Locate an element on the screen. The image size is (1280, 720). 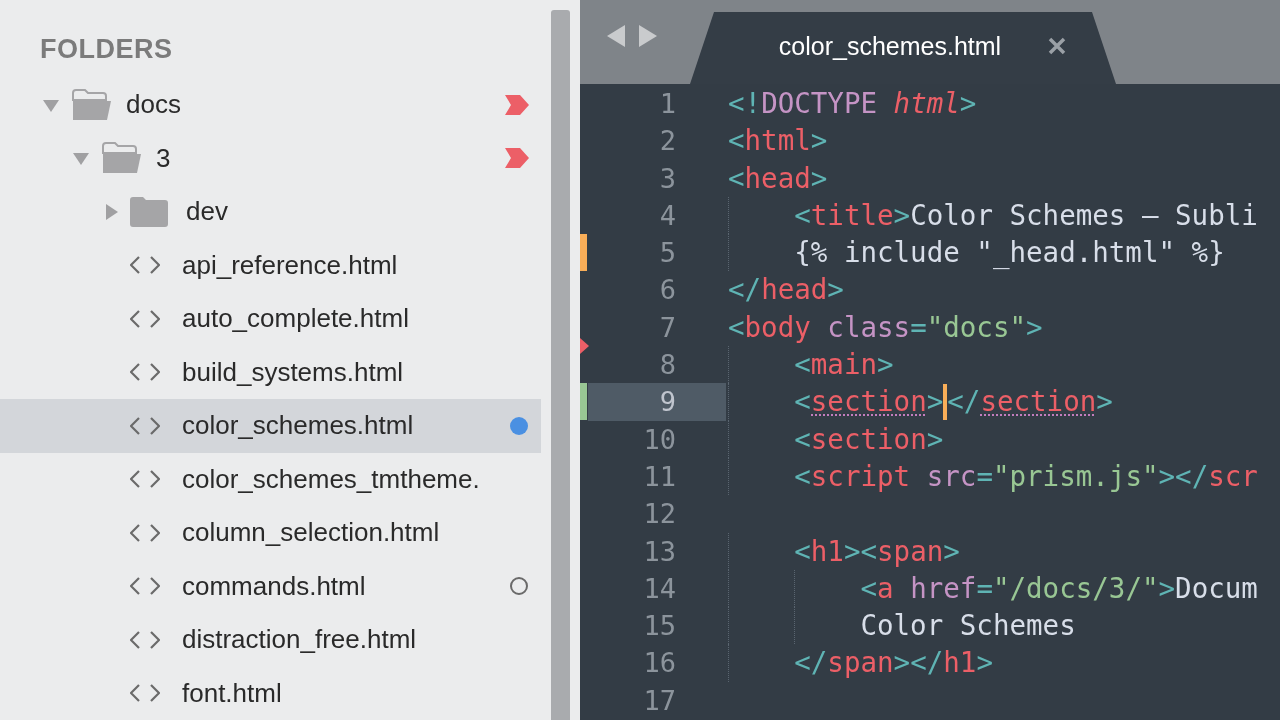
code-token: body is located at coordinates (777, 327).